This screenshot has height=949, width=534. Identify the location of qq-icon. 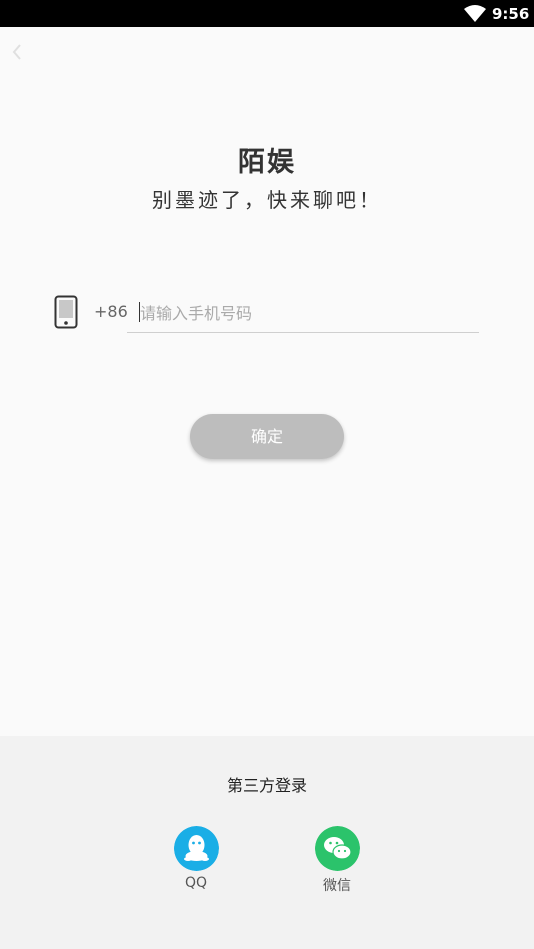
(196, 848).